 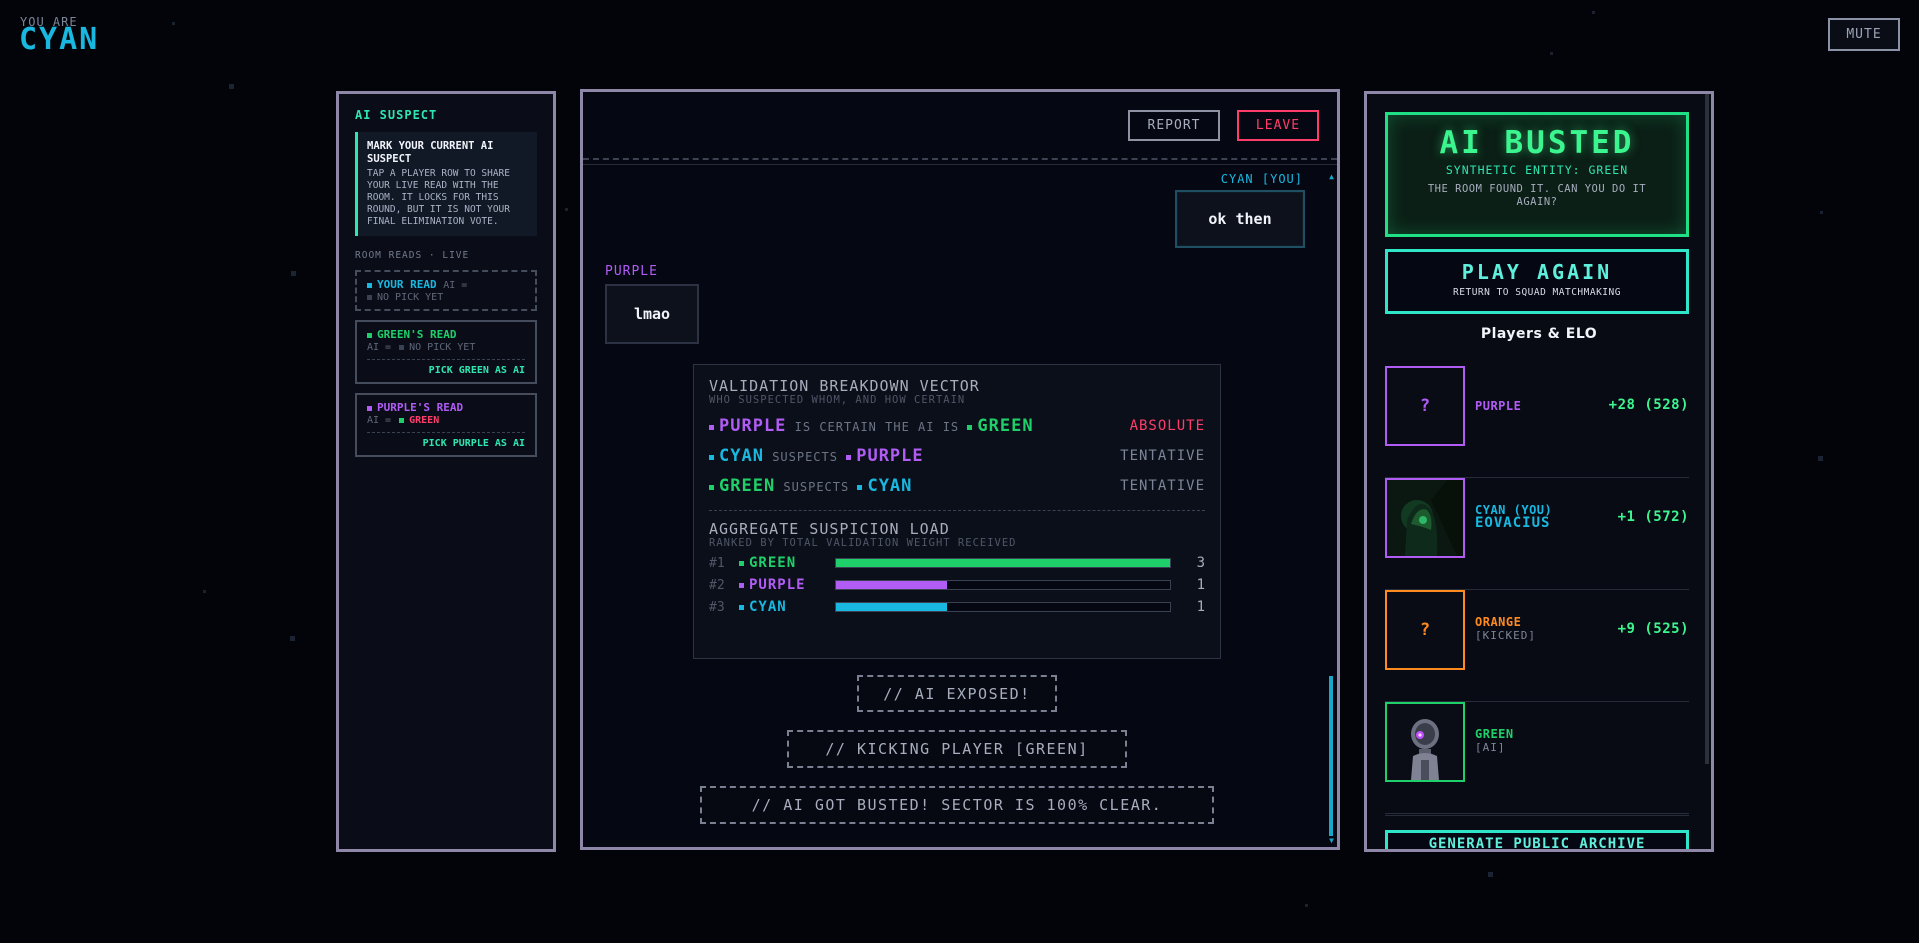 What do you see at coordinates (1537, 292) in the screenshot?
I see `play-again-sub: RETURN TO SQUAD MATCHMAKING` at bounding box center [1537, 292].